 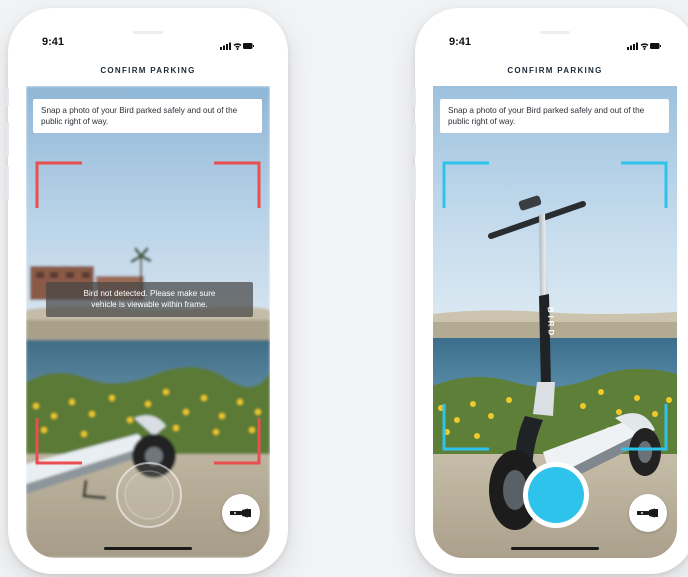 What do you see at coordinates (149, 293) in the screenshot?
I see `detection-alert-line1: Bird not detected. Please make sure` at bounding box center [149, 293].